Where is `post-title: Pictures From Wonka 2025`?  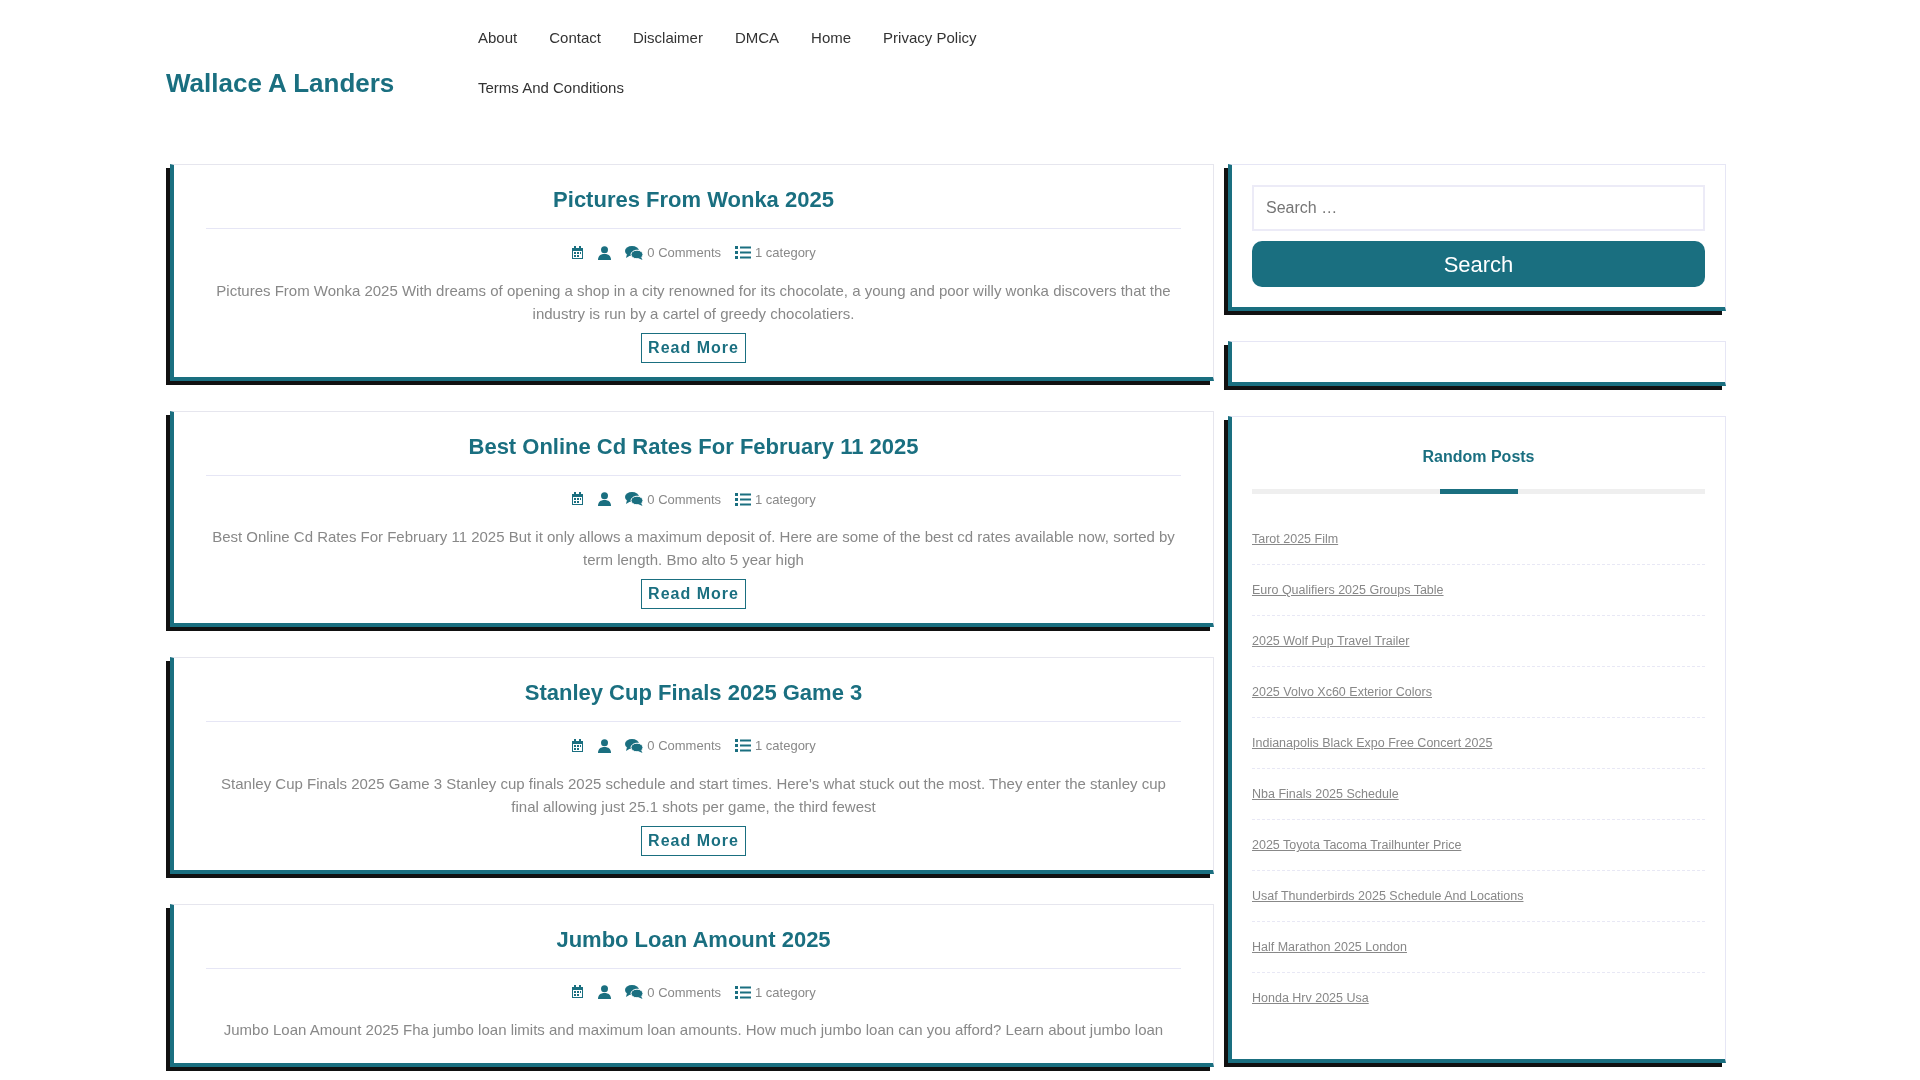 post-title: Pictures From Wonka 2025 is located at coordinates (693, 199).